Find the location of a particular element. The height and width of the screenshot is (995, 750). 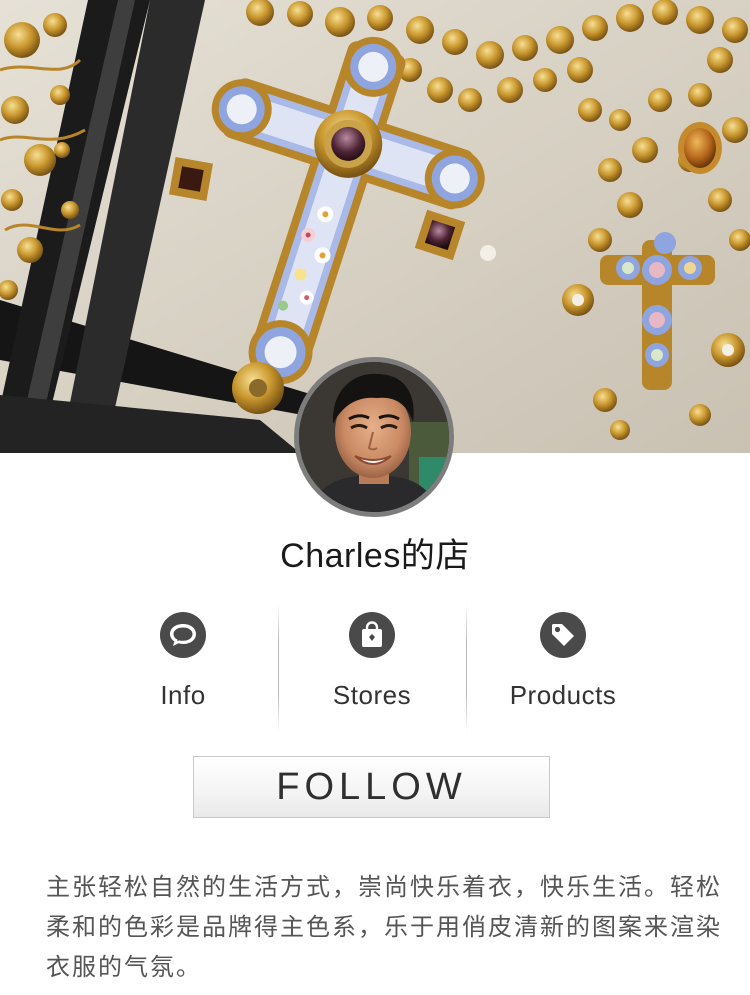

avatar is located at coordinates (374, 437).